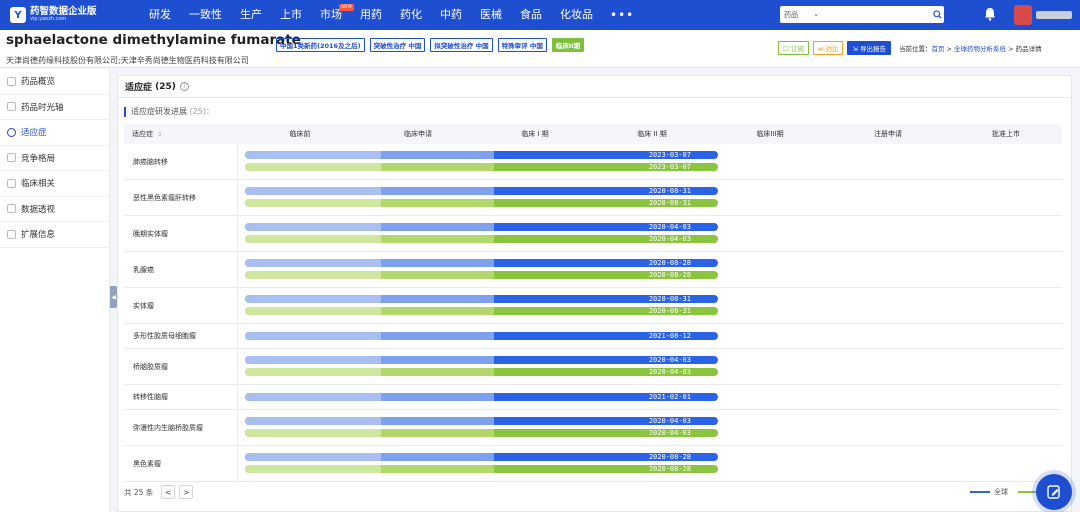 This screenshot has height=512, width=1080. What do you see at coordinates (593, 270) in the screenshot?
I see `table-row: 乳腺癌 2020-08-28 2020-08-28` at bounding box center [593, 270].